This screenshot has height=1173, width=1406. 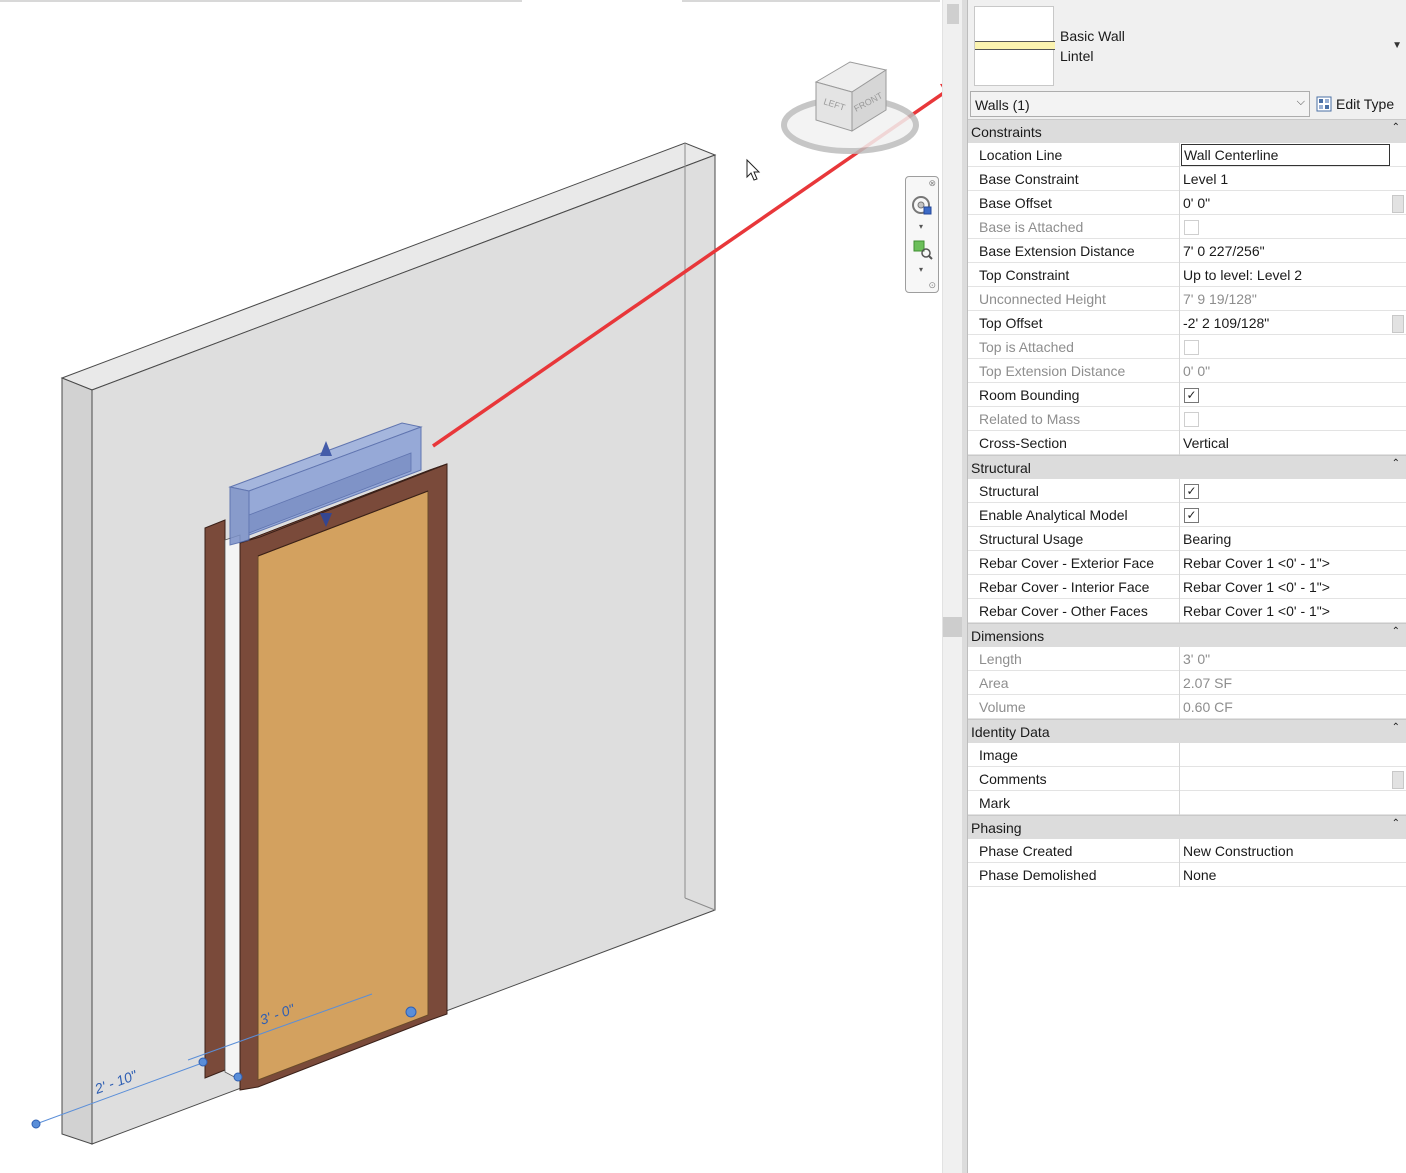 I want to click on property-name: Volume, so click(x=1074, y=707).